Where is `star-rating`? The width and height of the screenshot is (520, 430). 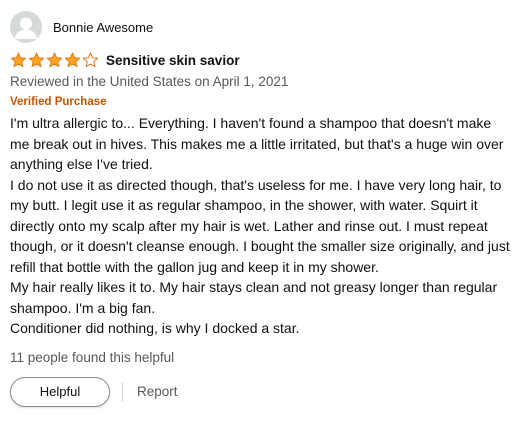
star-rating is located at coordinates (55, 60).